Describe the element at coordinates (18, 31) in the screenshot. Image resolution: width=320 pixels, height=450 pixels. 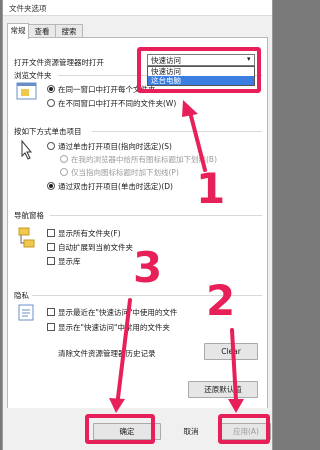
I see `tab-general: 常规` at that location.